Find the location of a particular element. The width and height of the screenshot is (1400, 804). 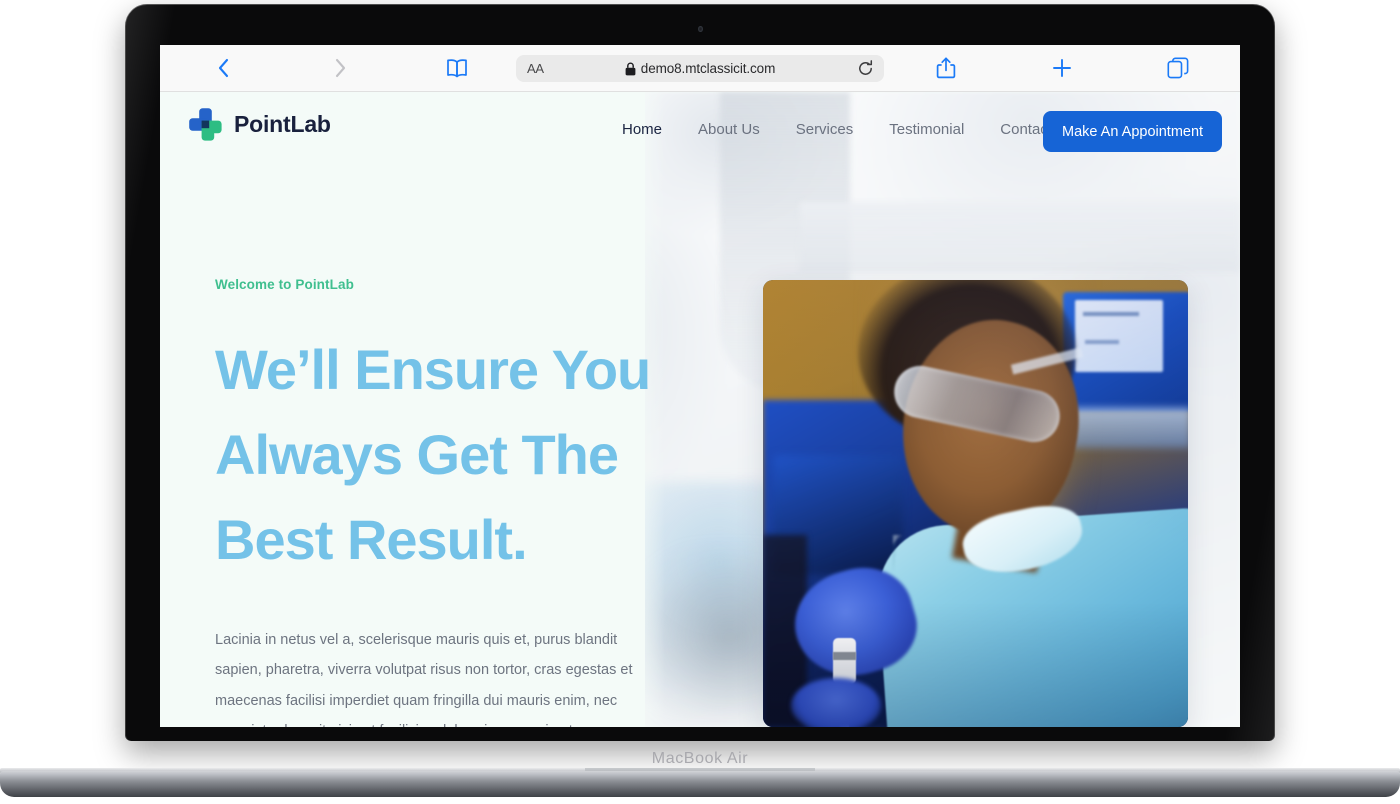

brand-name: PointLab is located at coordinates (282, 124).